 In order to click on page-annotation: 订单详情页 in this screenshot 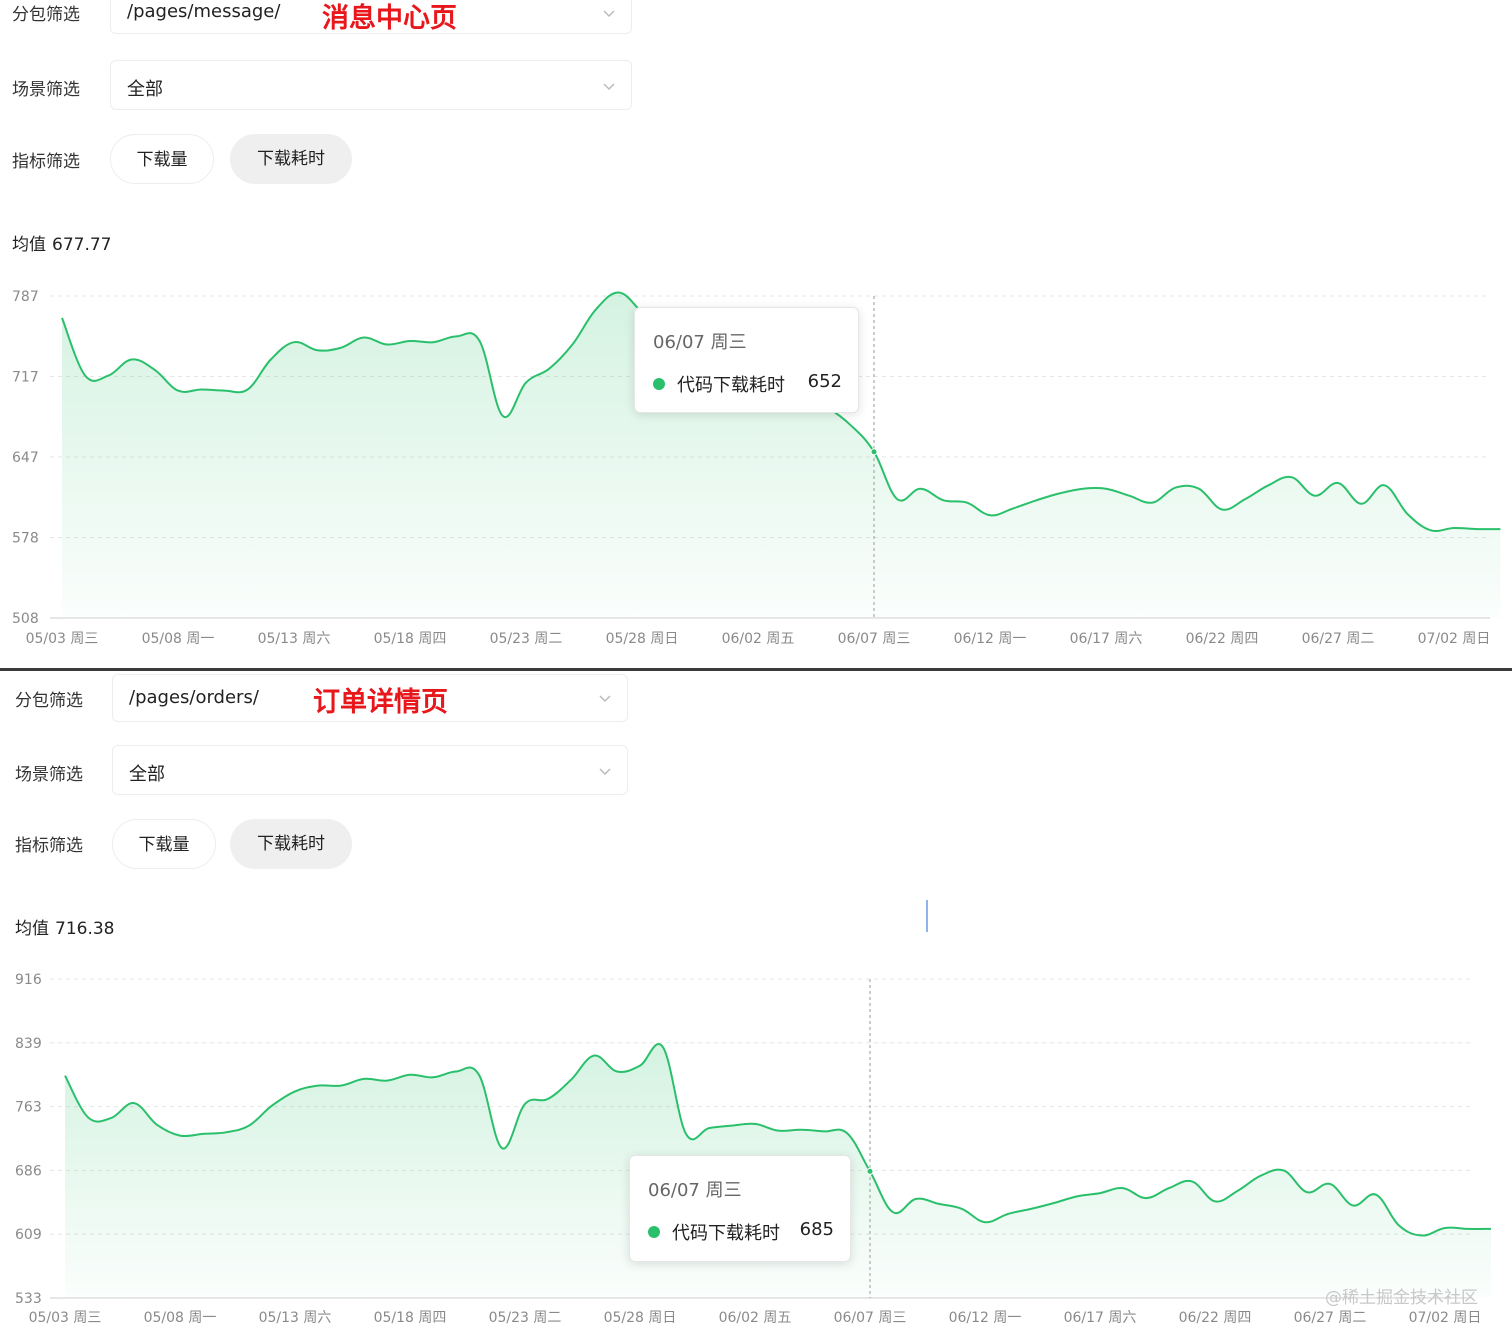, I will do `click(380, 702)`.